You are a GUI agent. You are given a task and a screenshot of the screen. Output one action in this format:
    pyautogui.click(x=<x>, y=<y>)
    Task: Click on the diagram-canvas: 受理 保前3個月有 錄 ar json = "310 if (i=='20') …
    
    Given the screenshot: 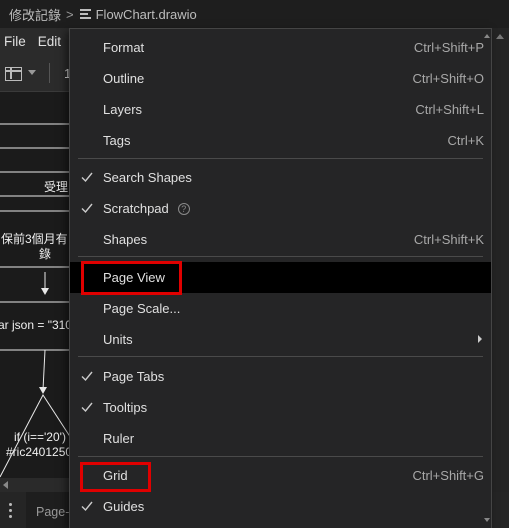 What is the action you would take?
    pyautogui.click(x=40, y=285)
    